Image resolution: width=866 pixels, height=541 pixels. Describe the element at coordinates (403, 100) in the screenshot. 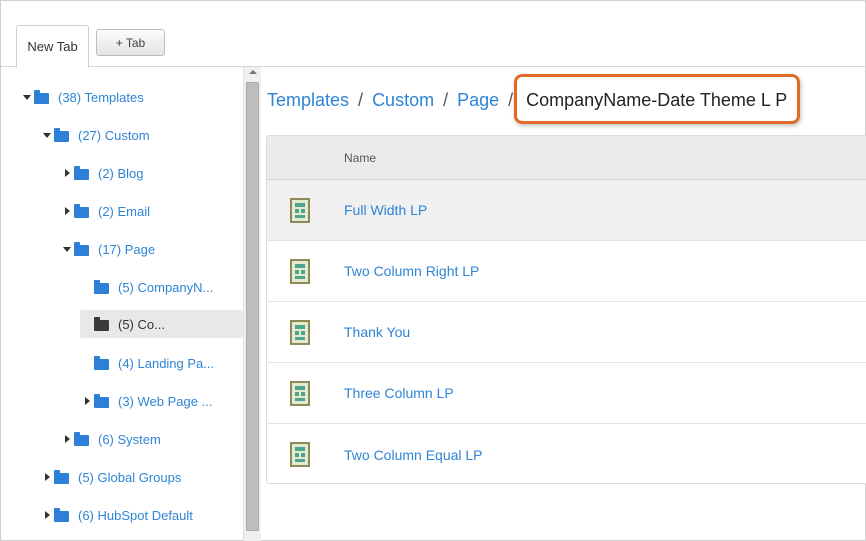

I see `breadcrumb-custom: Custom` at that location.